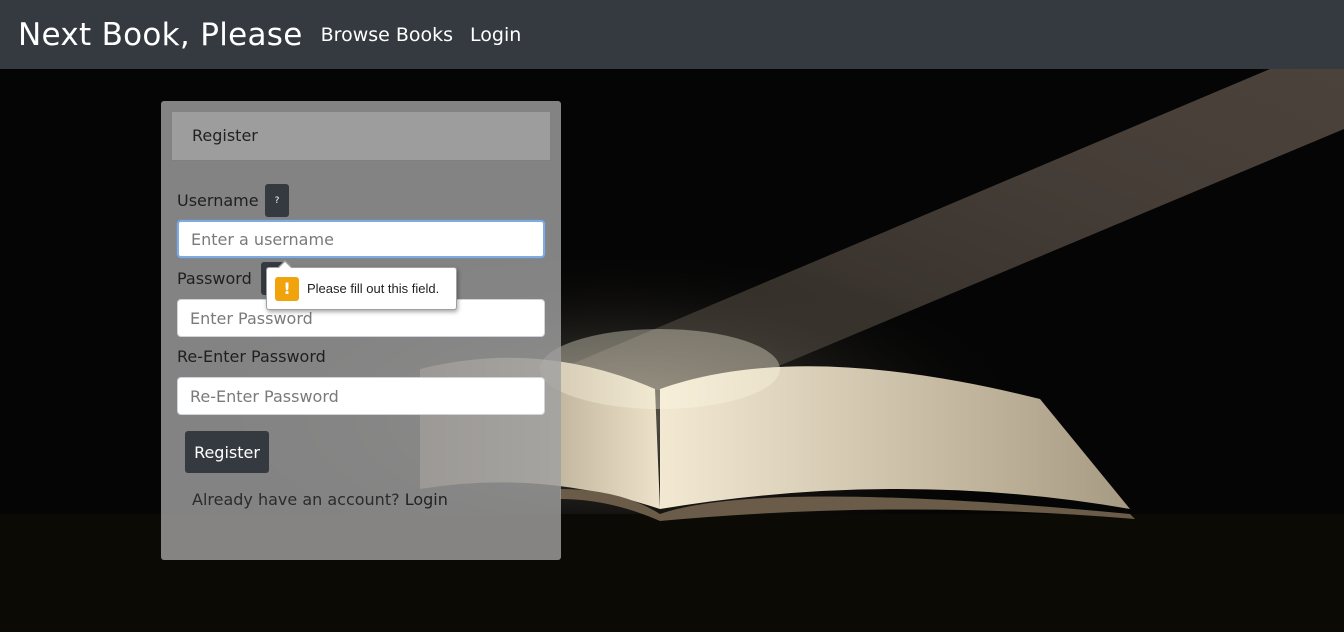 The image size is (1344, 632). I want to click on username-label: Username, so click(218, 200).